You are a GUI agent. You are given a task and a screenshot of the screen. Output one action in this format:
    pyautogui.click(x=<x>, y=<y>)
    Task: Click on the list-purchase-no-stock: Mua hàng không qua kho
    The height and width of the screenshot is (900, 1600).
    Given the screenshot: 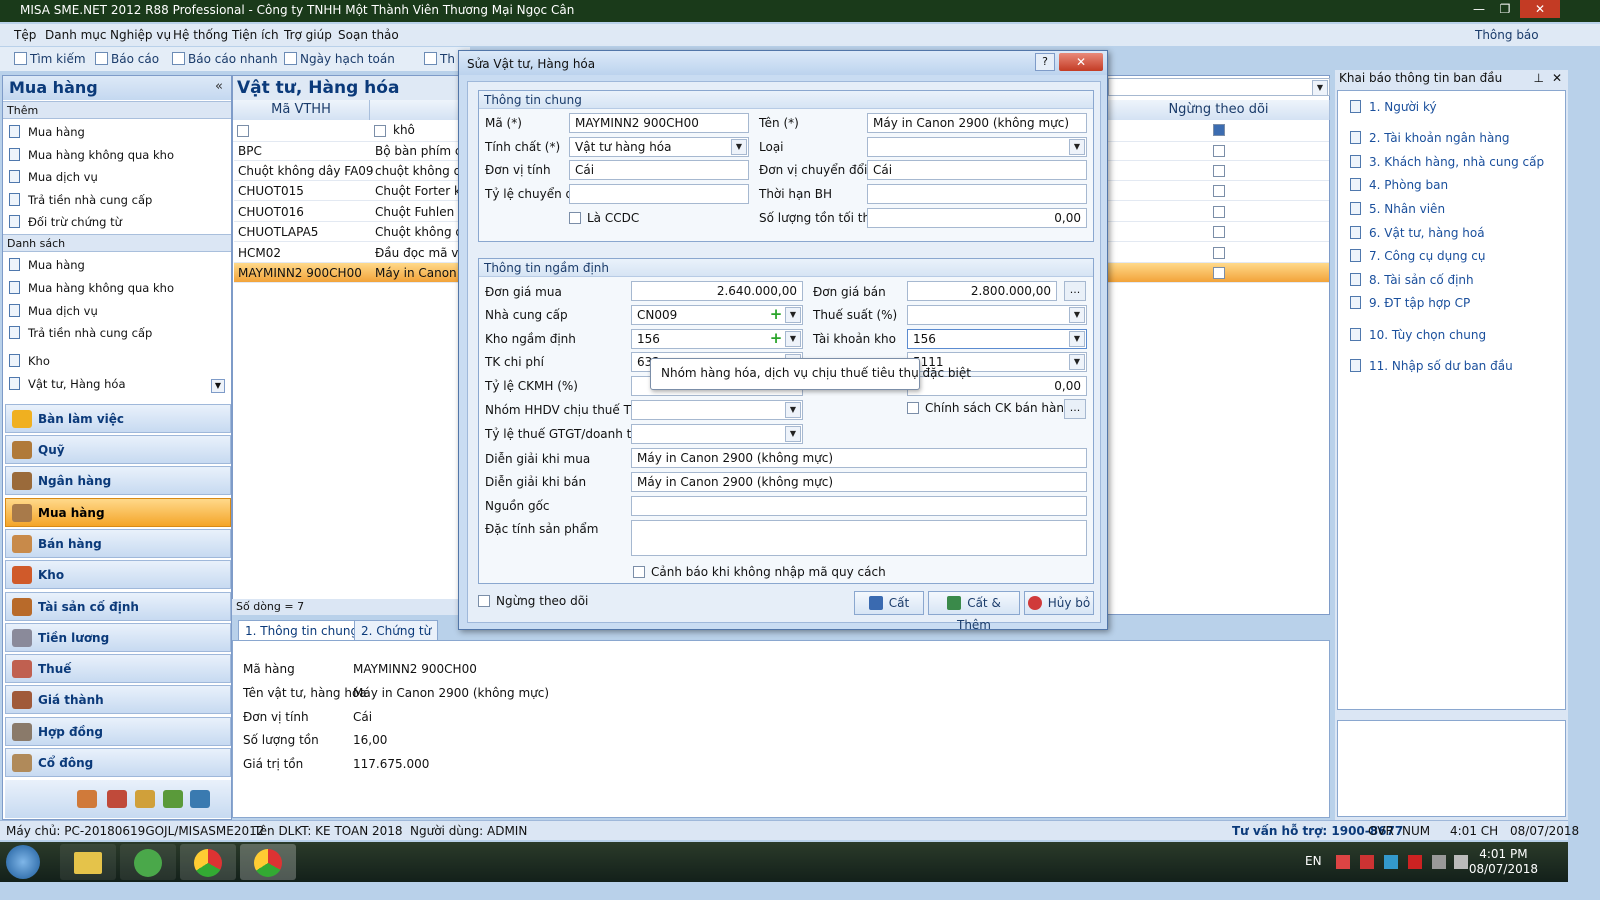 What is the action you would take?
    pyautogui.click(x=91, y=288)
    